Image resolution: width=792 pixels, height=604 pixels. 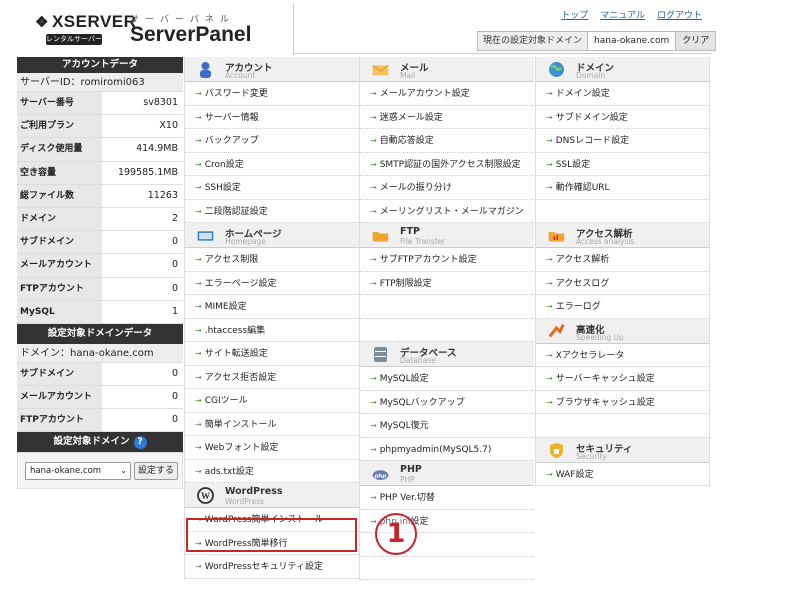 What do you see at coordinates (591, 456) in the screenshot?
I see `section-sub-security: Security` at bounding box center [591, 456].